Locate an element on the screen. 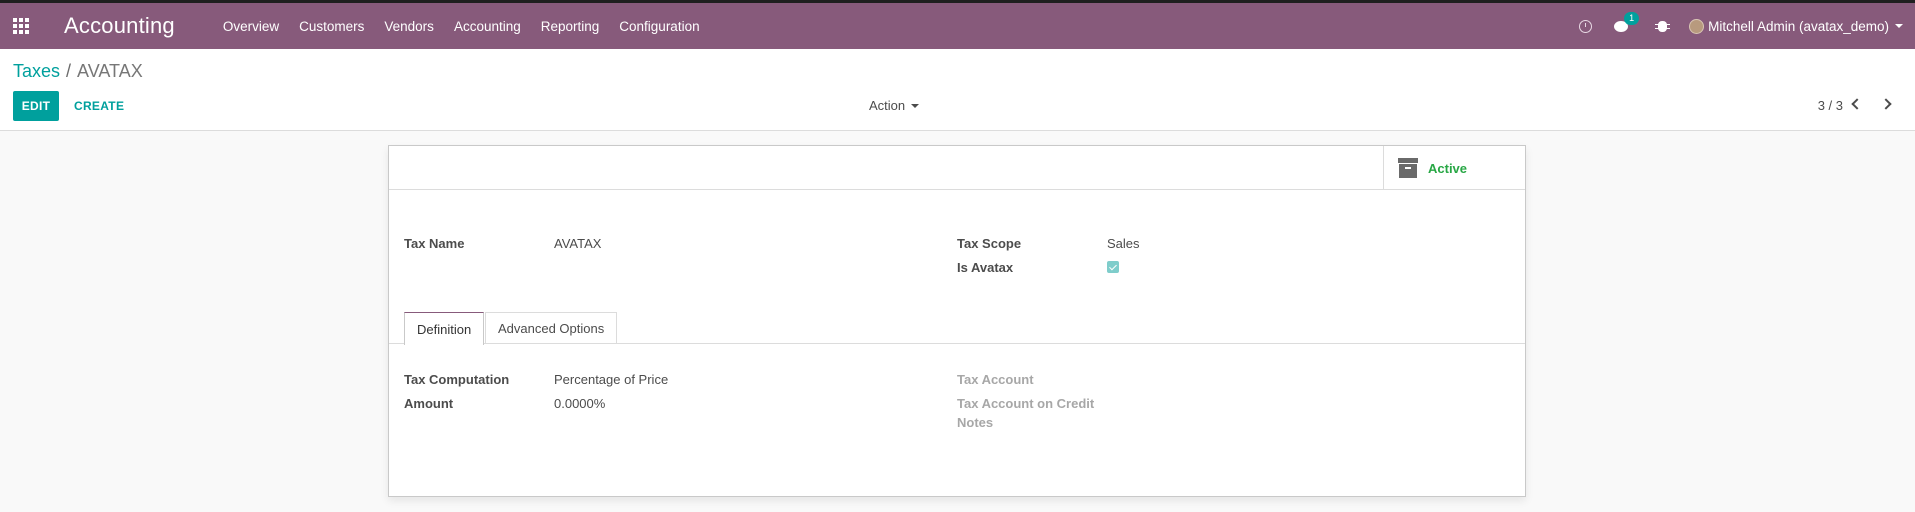 This screenshot has height=512, width=1915. menu-item-overview: Overview is located at coordinates (251, 26).